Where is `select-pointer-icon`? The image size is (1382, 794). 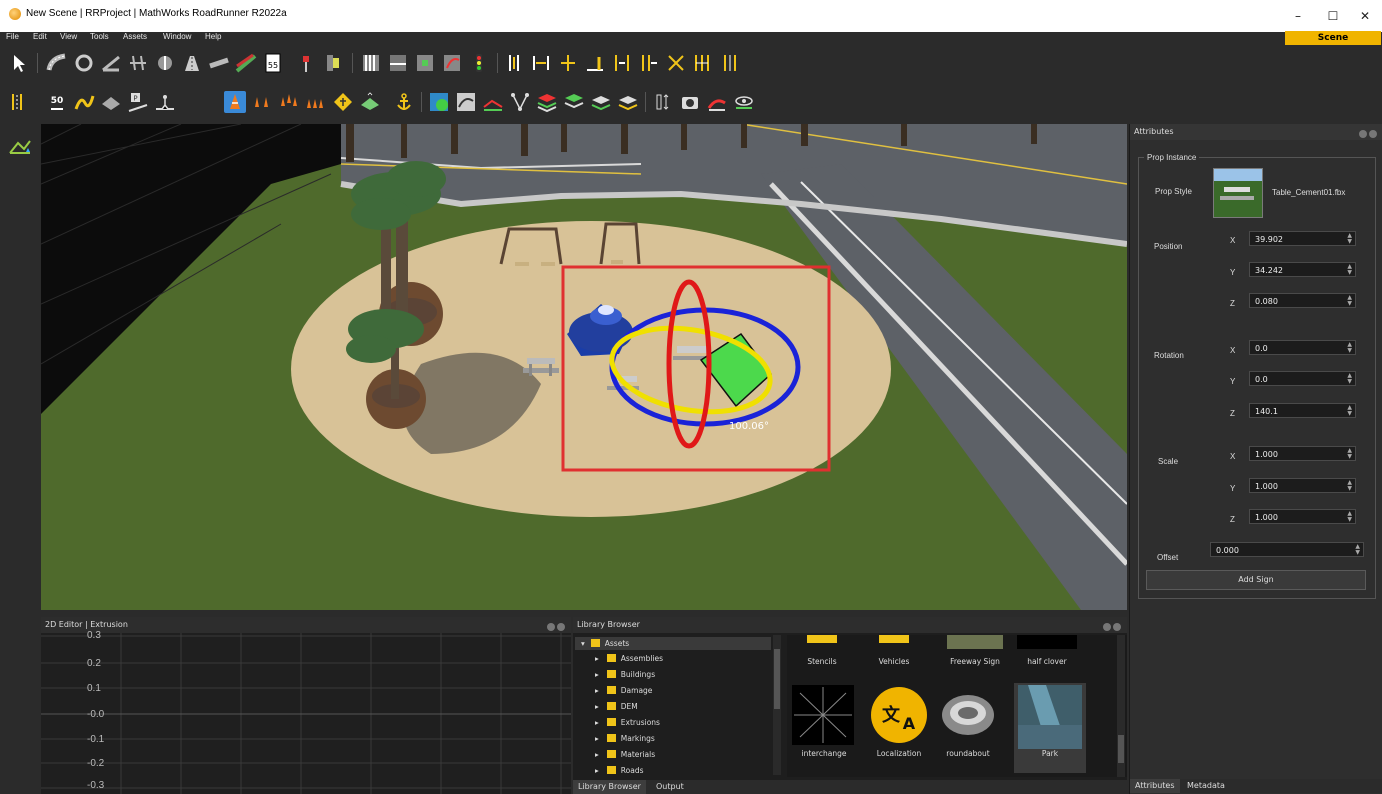
select-pointer-icon is located at coordinates (19, 63).